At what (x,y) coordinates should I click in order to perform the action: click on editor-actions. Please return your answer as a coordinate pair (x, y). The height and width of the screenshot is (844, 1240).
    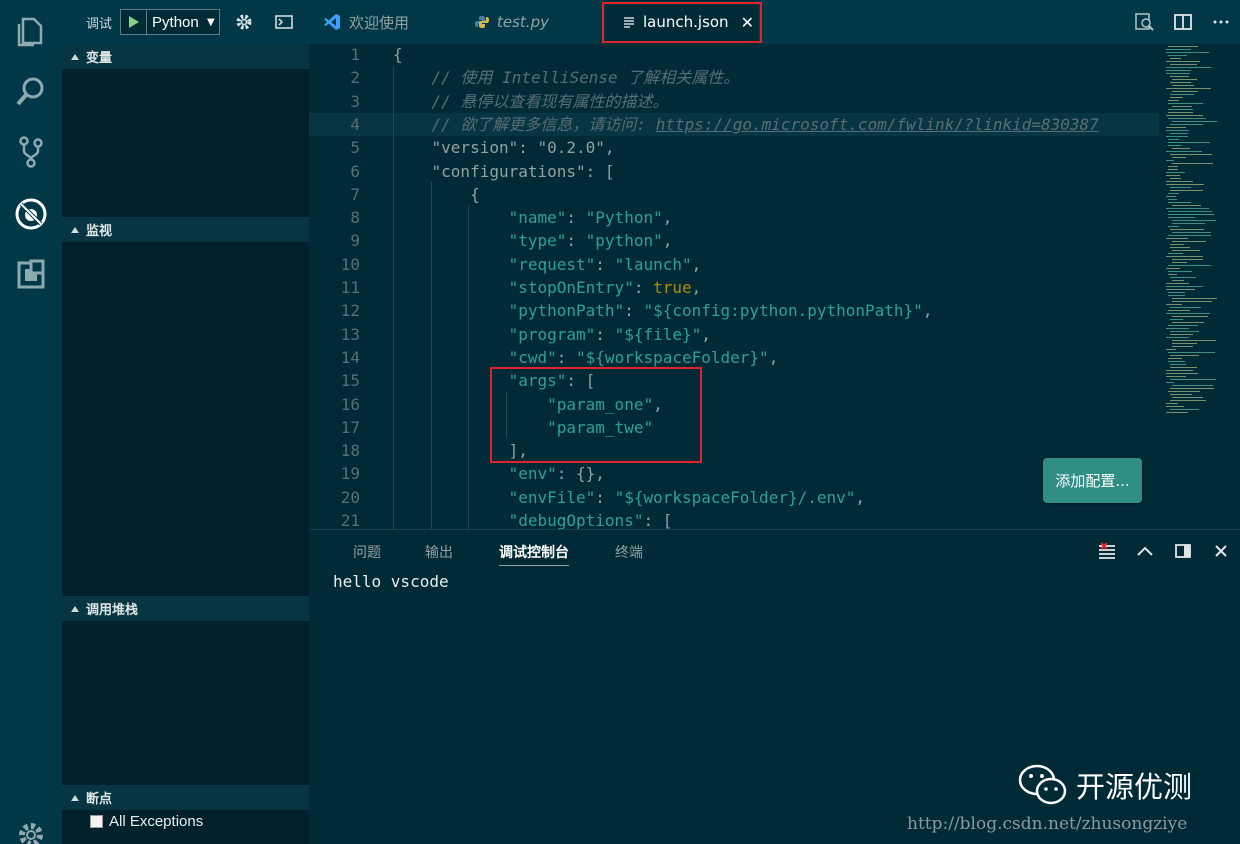
    Looking at the image, I should click on (1183, 22).